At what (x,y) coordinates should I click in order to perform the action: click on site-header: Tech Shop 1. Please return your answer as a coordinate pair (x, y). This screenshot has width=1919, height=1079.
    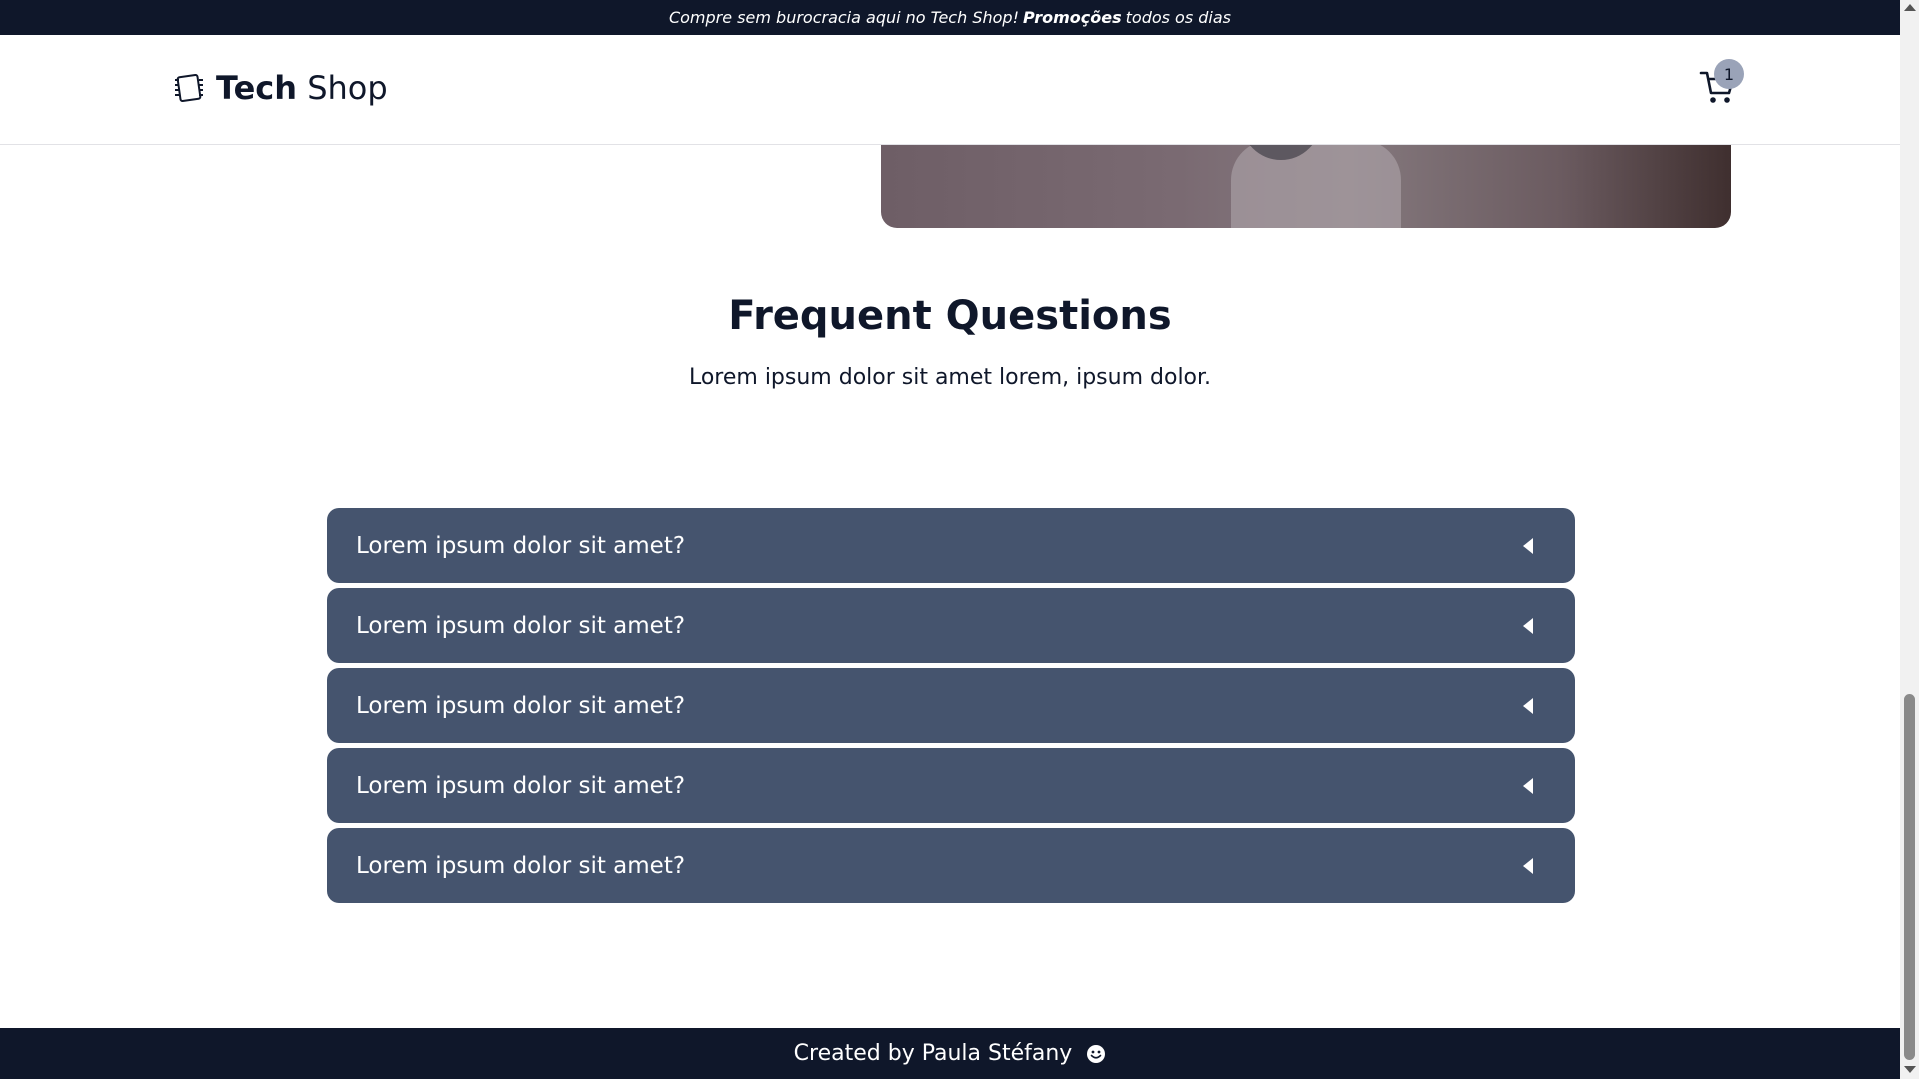
    Looking at the image, I should click on (950, 90).